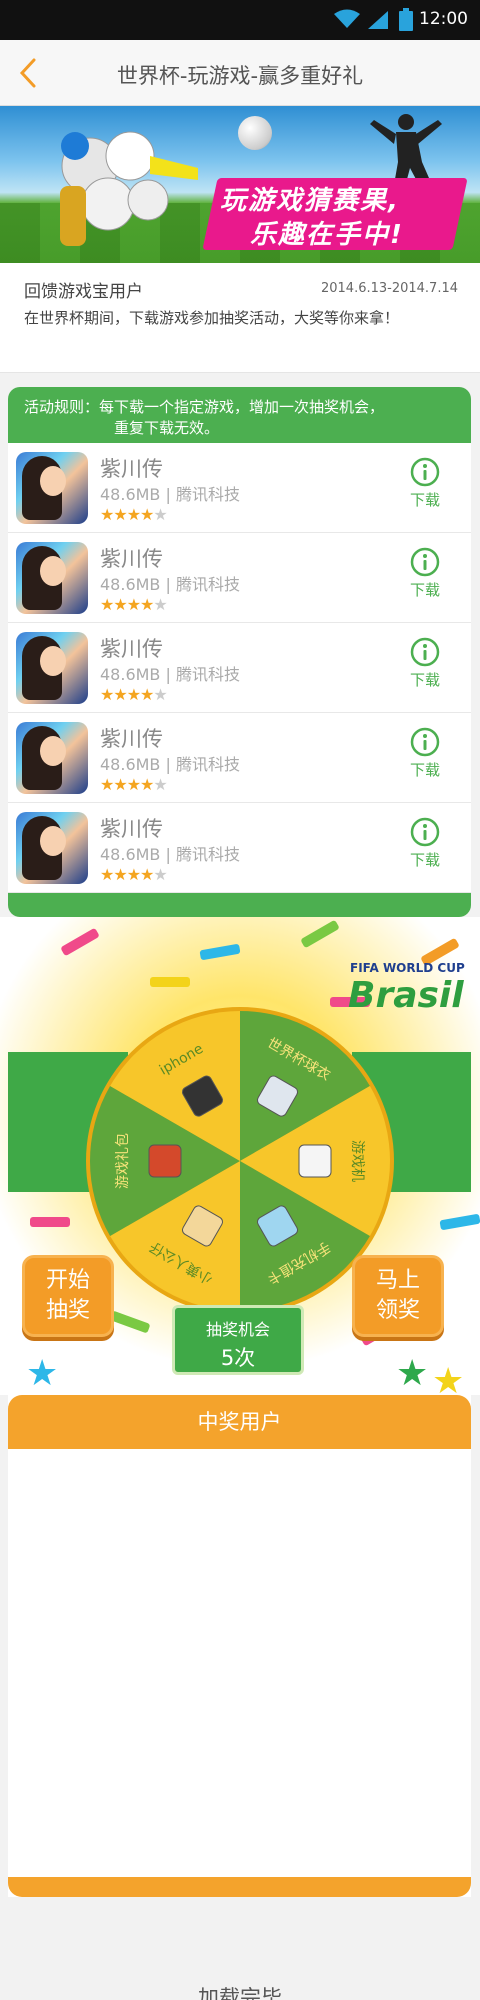 This screenshot has width=480, height=2000. Describe the element at coordinates (238, 1358) in the screenshot. I see `draw-chances-count: 5次` at that location.